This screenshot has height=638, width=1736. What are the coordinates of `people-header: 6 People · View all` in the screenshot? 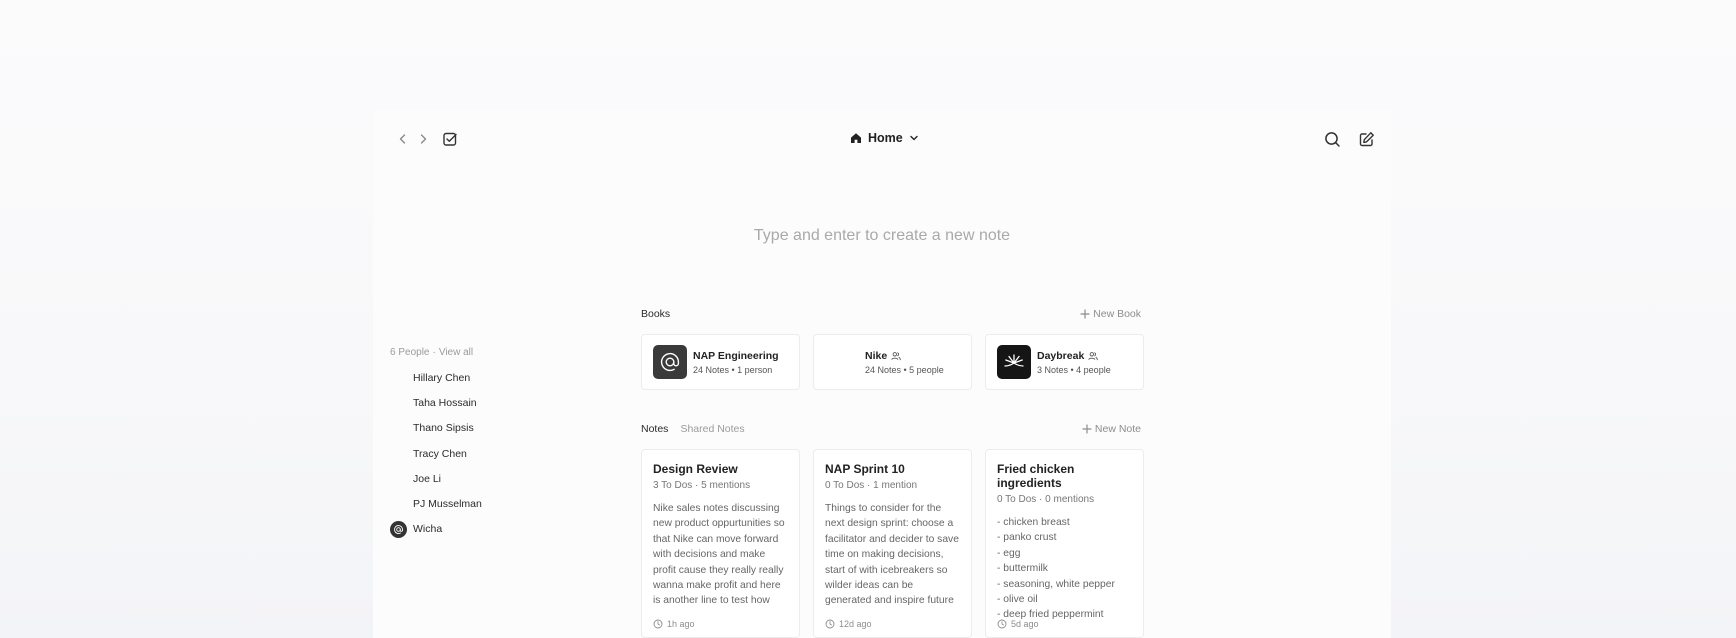 It's located at (490, 352).